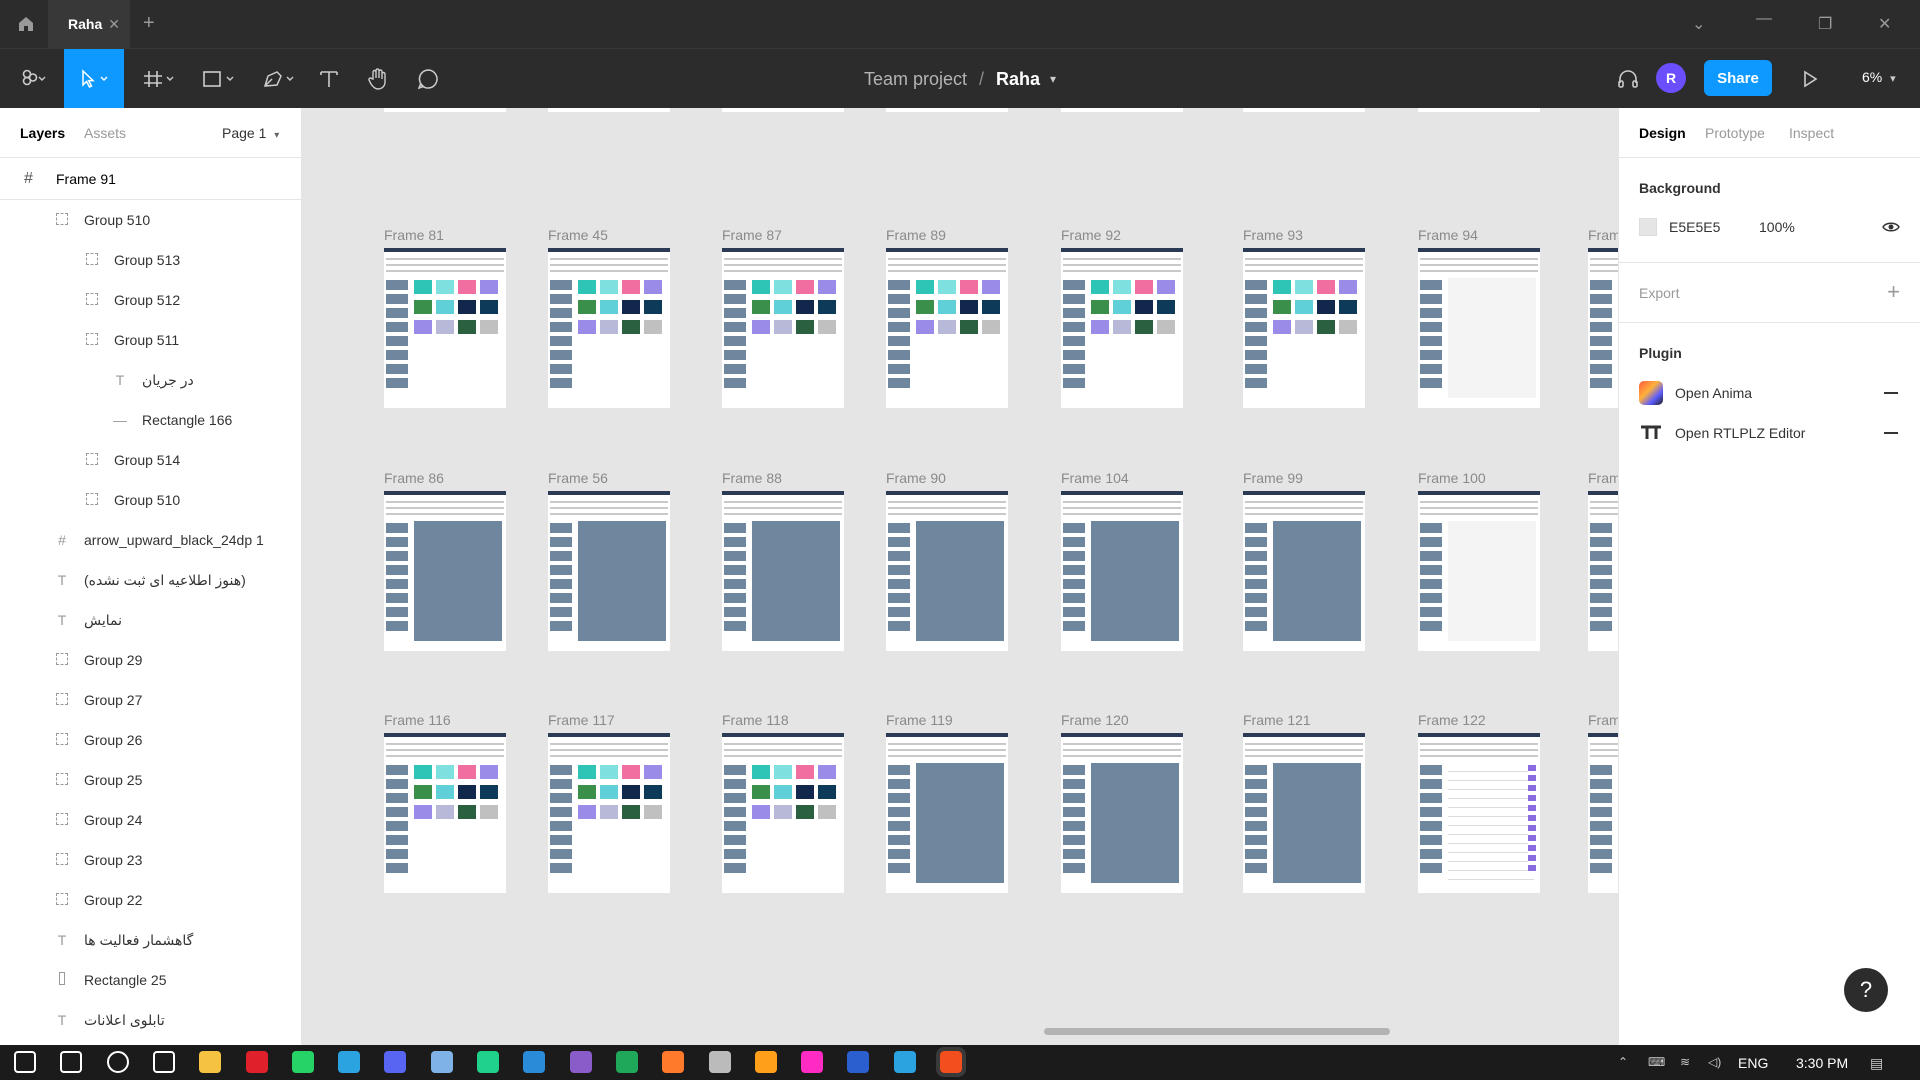 The image size is (1920, 1080). I want to click on frame-label: Frame 88, so click(752, 478).